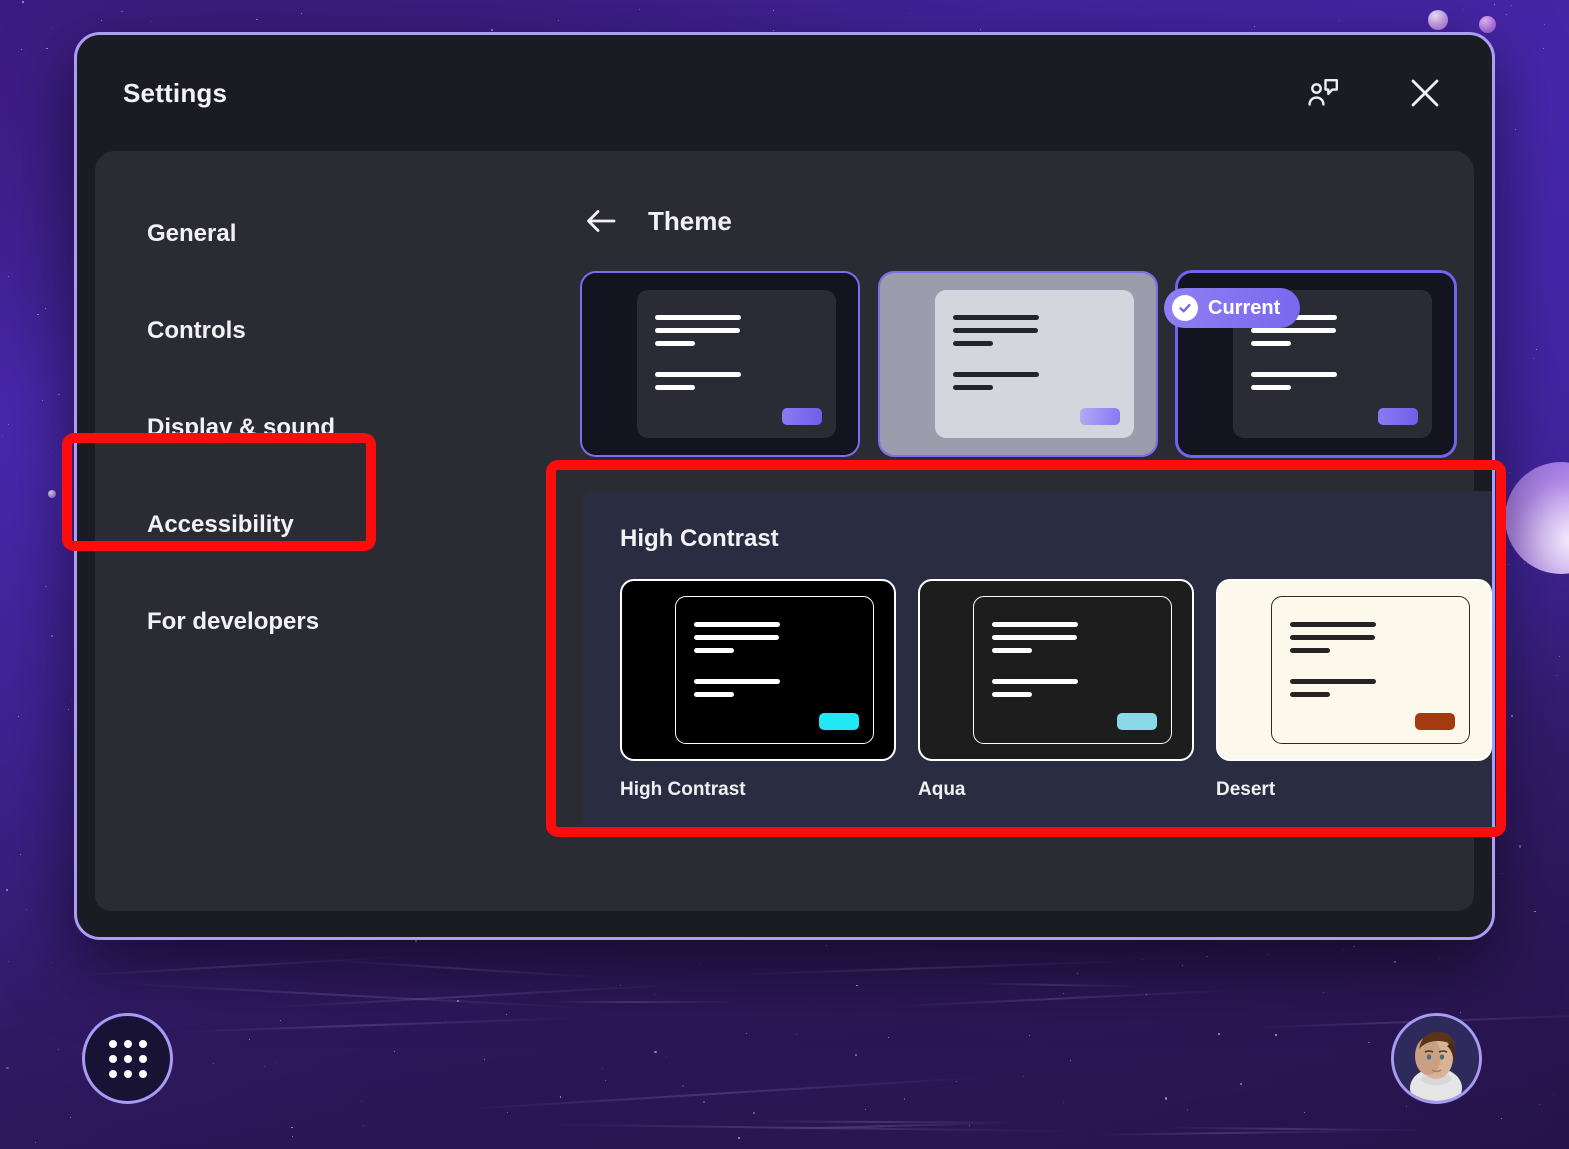  Describe the element at coordinates (699, 538) in the screenshot. I see `high-contrast-heading: High Contrast` at that location.